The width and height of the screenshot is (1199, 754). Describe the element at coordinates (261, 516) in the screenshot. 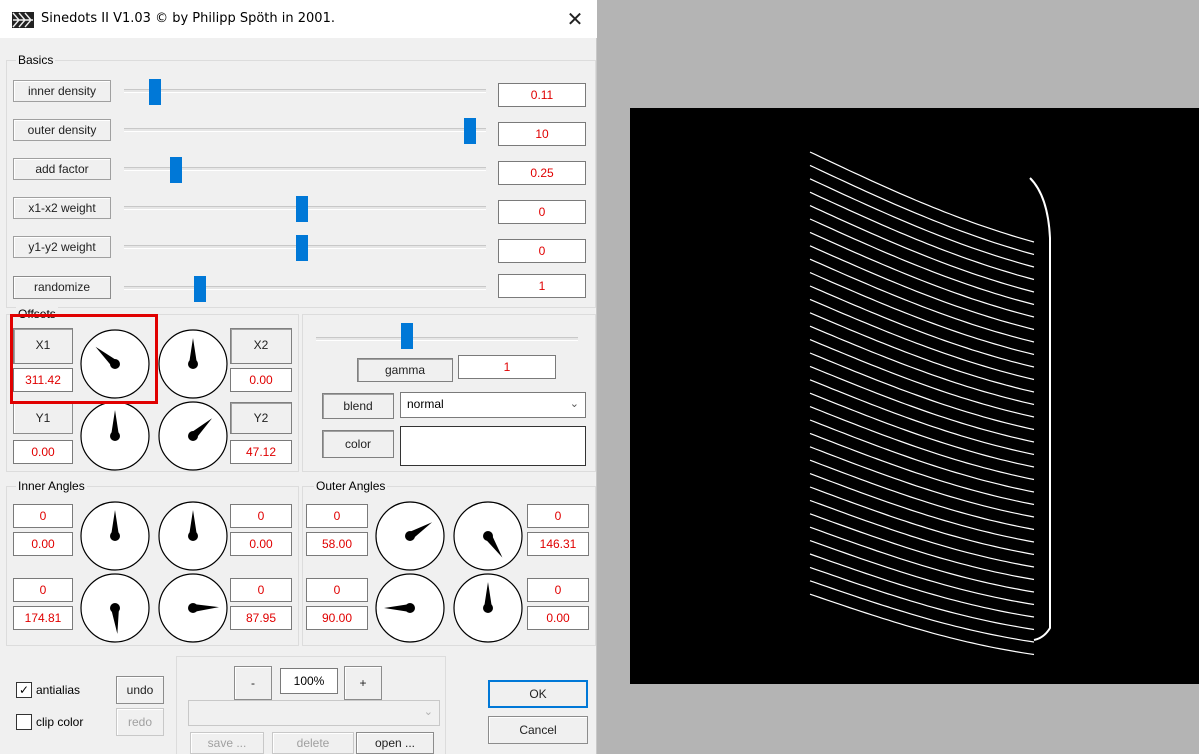

I see `inner-tr-count: 0` at that location.